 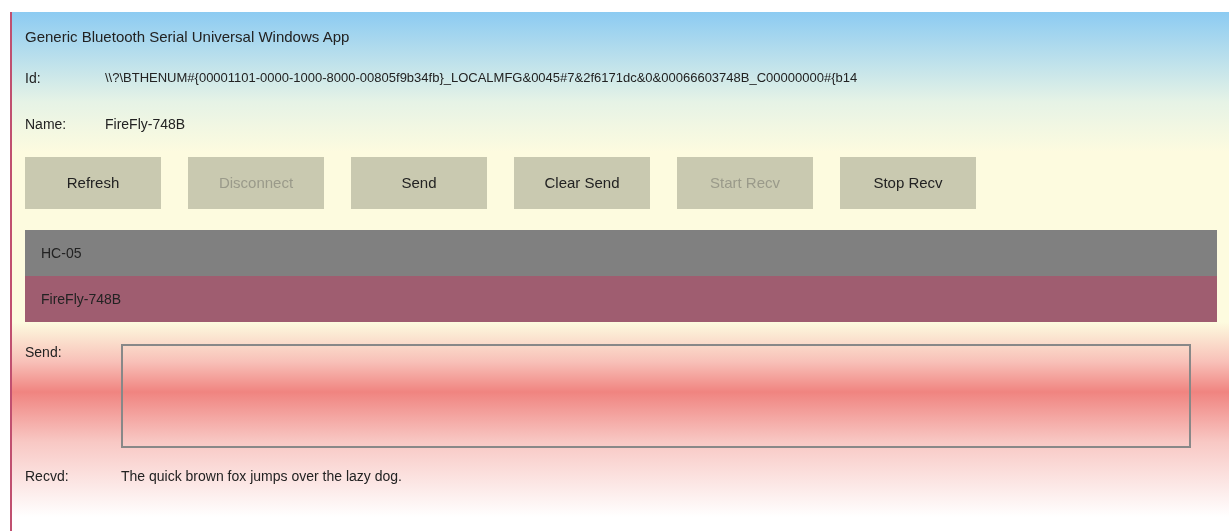 I want to click on toolbar-button: Clear Send, so click(x=582, y=183).